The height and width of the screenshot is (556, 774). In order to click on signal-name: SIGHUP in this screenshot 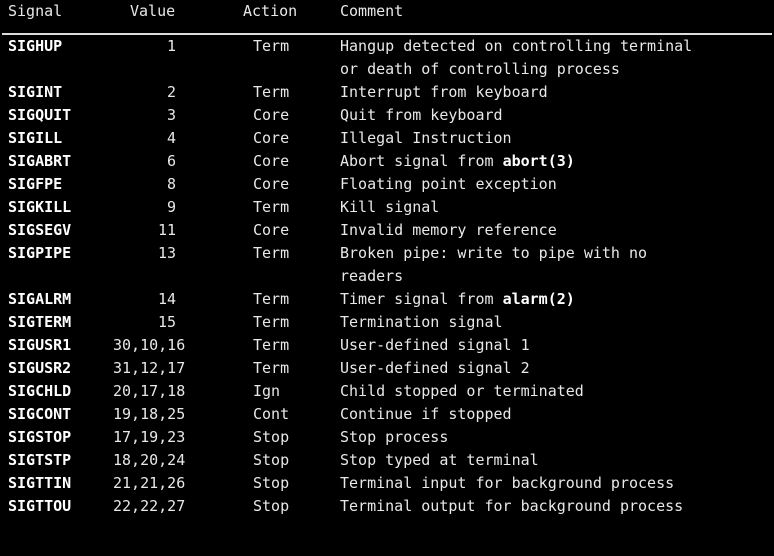, I will do `click(35, 46)`.